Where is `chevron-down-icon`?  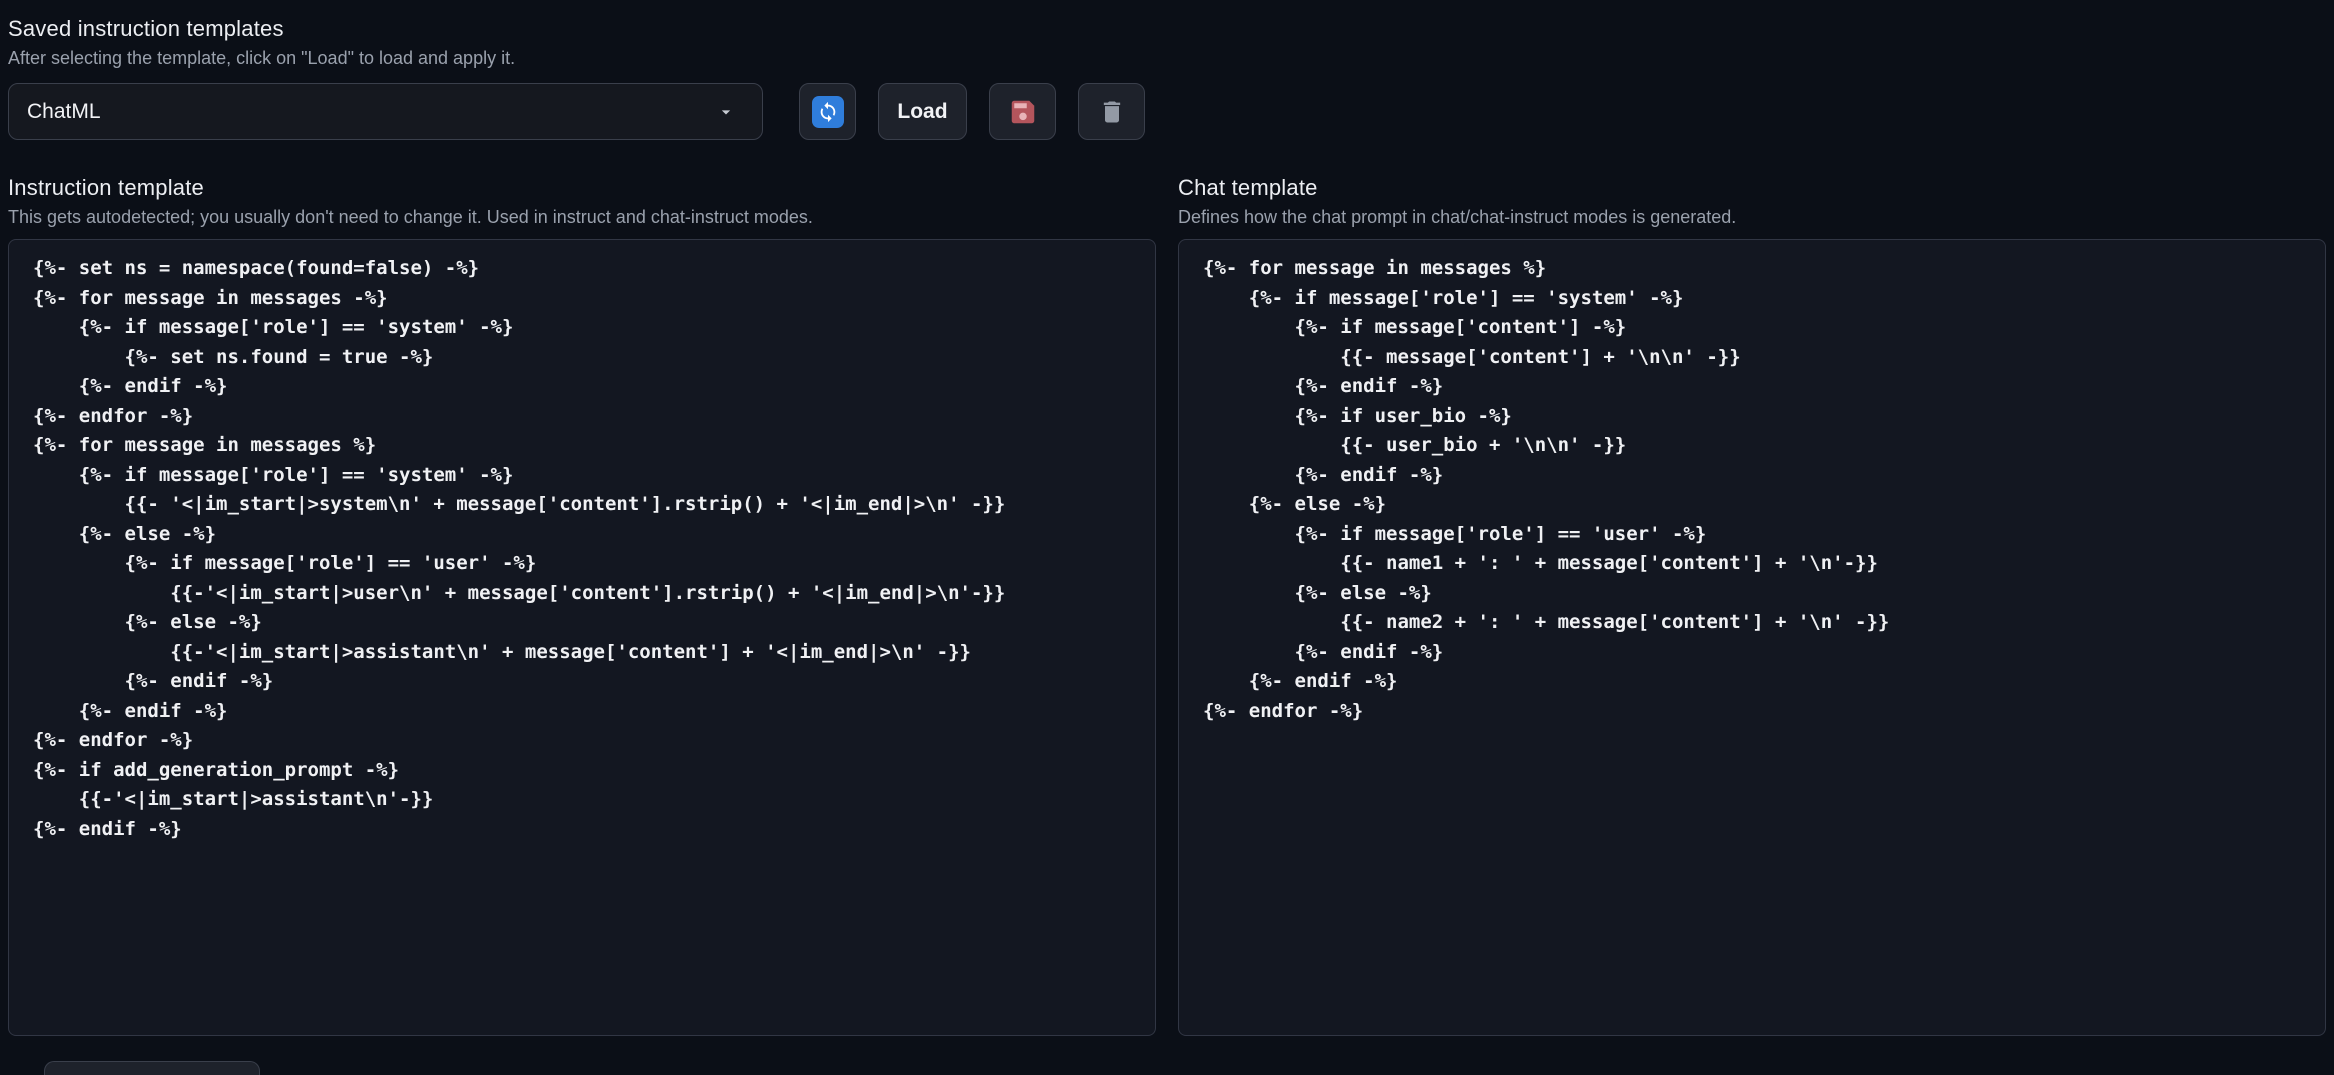
chevron-down-icon is located at coordinates (726, 112).